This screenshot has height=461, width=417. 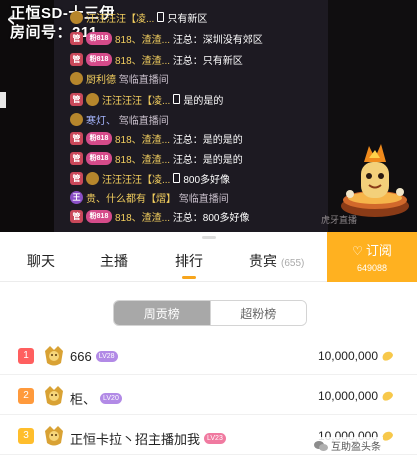 What do you see at coordinates (162, 313) in the screenshot?
I see `weekly-contribution-tab: 周贡榜` at bounding box center [162, 313].